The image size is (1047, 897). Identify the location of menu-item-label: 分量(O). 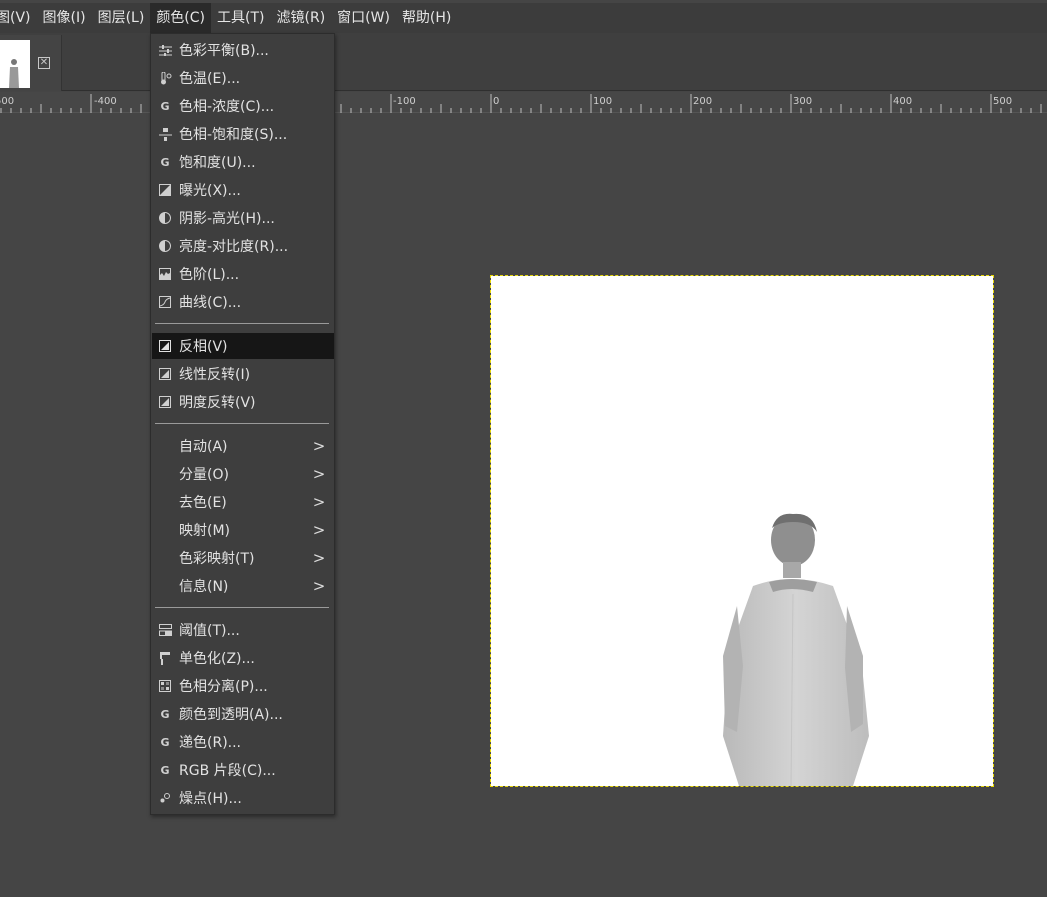
(204, 475).